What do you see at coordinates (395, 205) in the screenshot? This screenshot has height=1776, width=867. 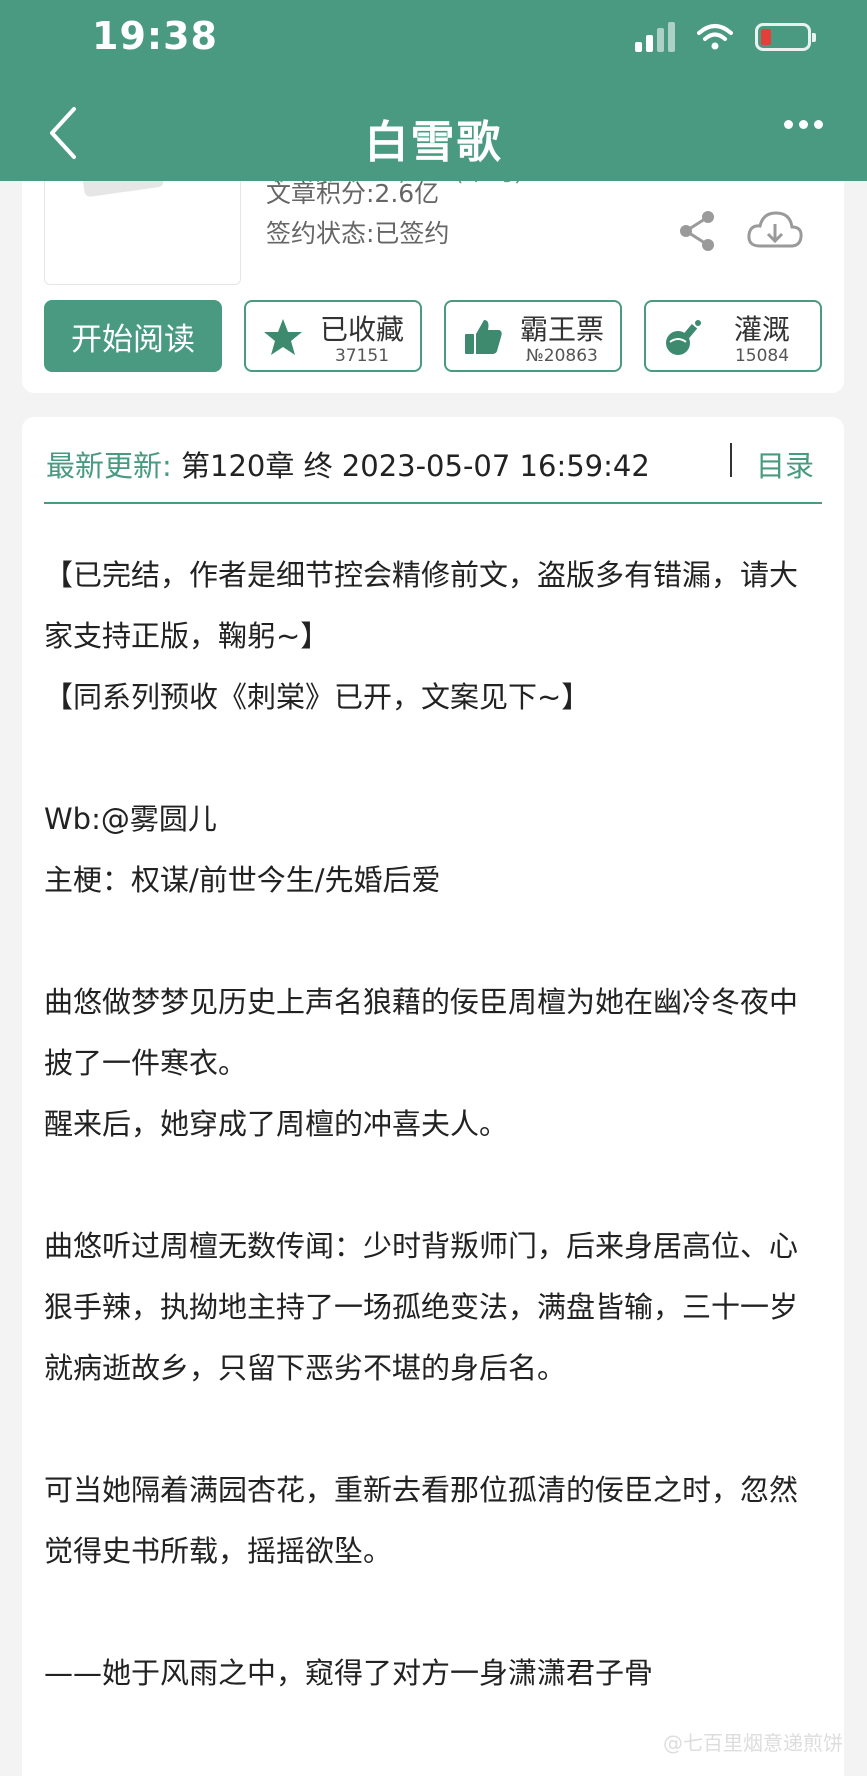 I see `book-meta: 非V点击:36,257(章均) 文章积分:2.6亿 签约状态:已签约` at bounding box center [395, 205].